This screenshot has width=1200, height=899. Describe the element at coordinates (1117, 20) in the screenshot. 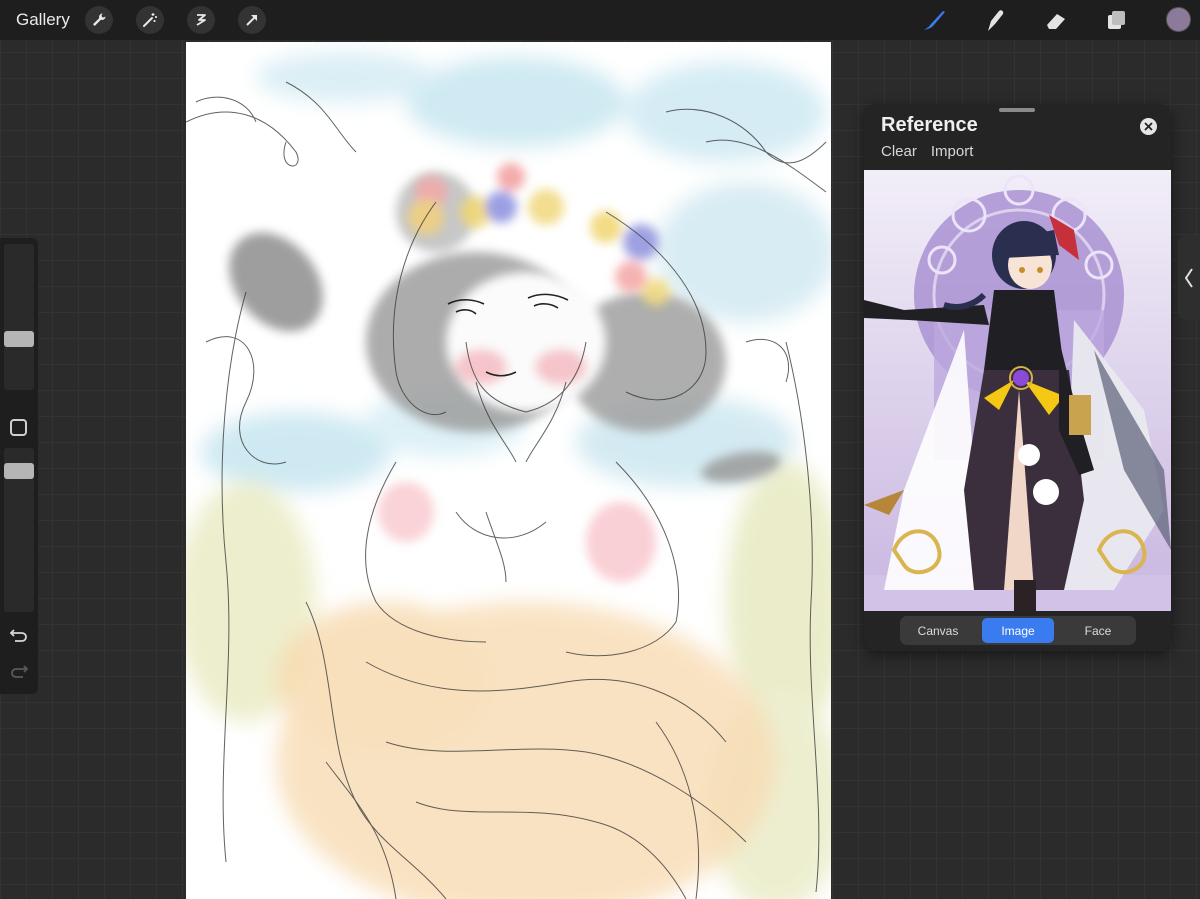

I see `layers-icon` at that location.